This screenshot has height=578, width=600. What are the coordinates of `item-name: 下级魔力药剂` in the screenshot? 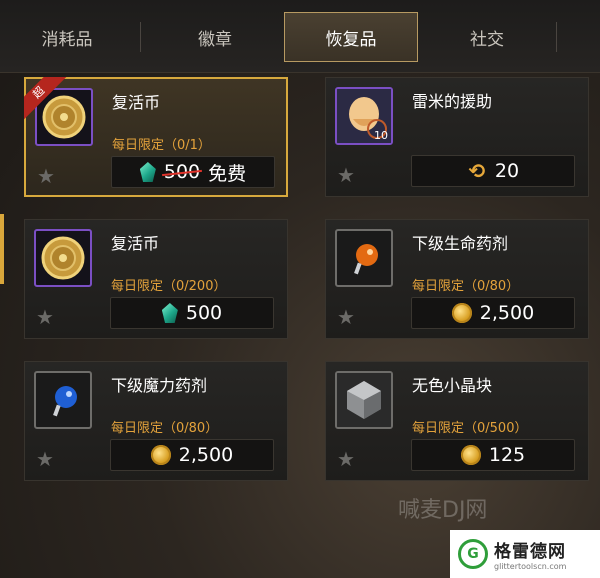 It's located at (159, 385).